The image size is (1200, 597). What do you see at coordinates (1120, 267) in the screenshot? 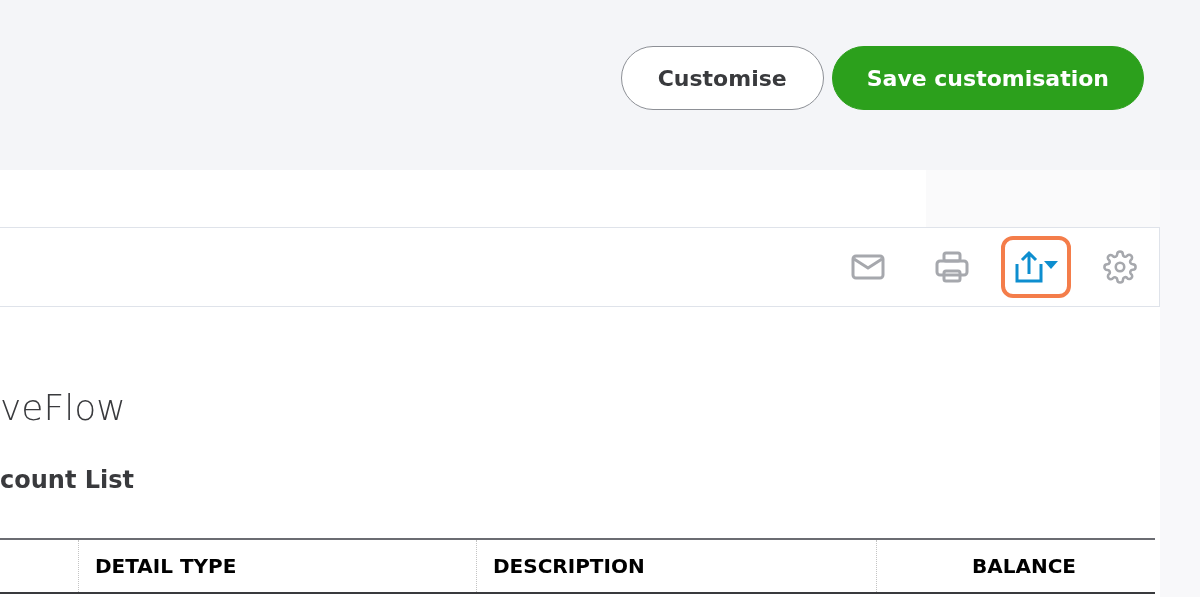
I see `settings-icon` at bounding box center [1120, 267].